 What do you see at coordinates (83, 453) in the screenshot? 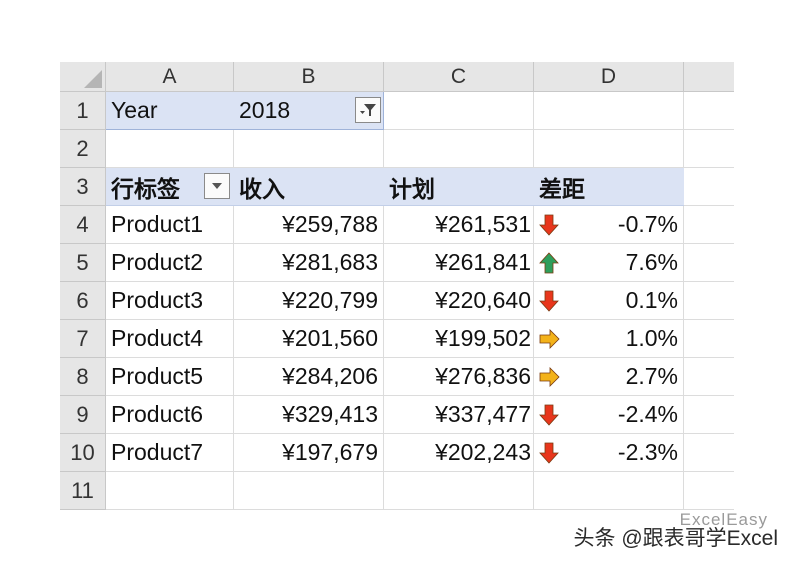
I see `row-header-10: 10` at bounding box center [83, 453].